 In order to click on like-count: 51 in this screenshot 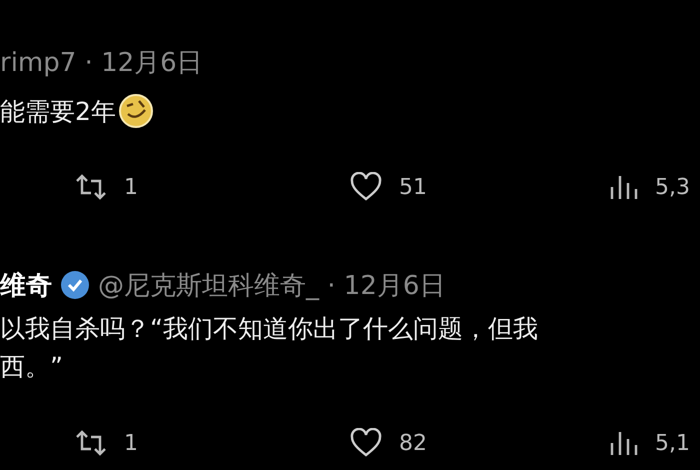, I will do `click(413, 187)`.